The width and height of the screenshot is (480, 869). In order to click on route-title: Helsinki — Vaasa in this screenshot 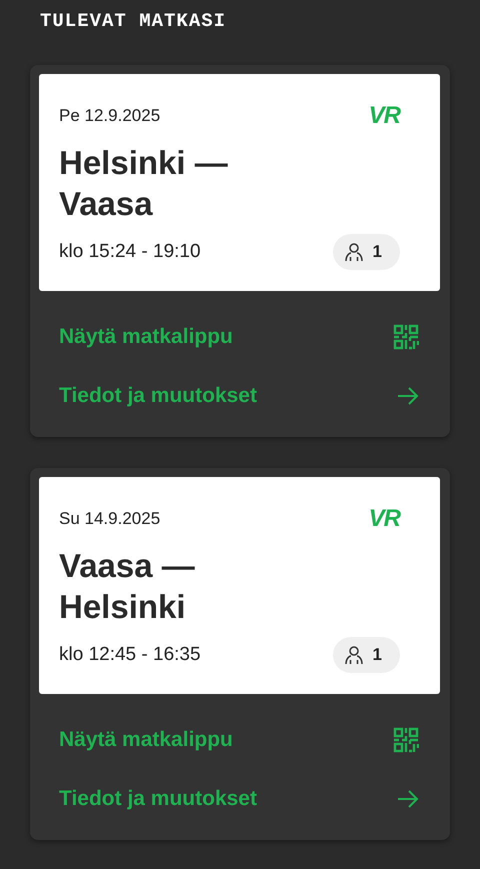, I will do `click(144, 183)`.